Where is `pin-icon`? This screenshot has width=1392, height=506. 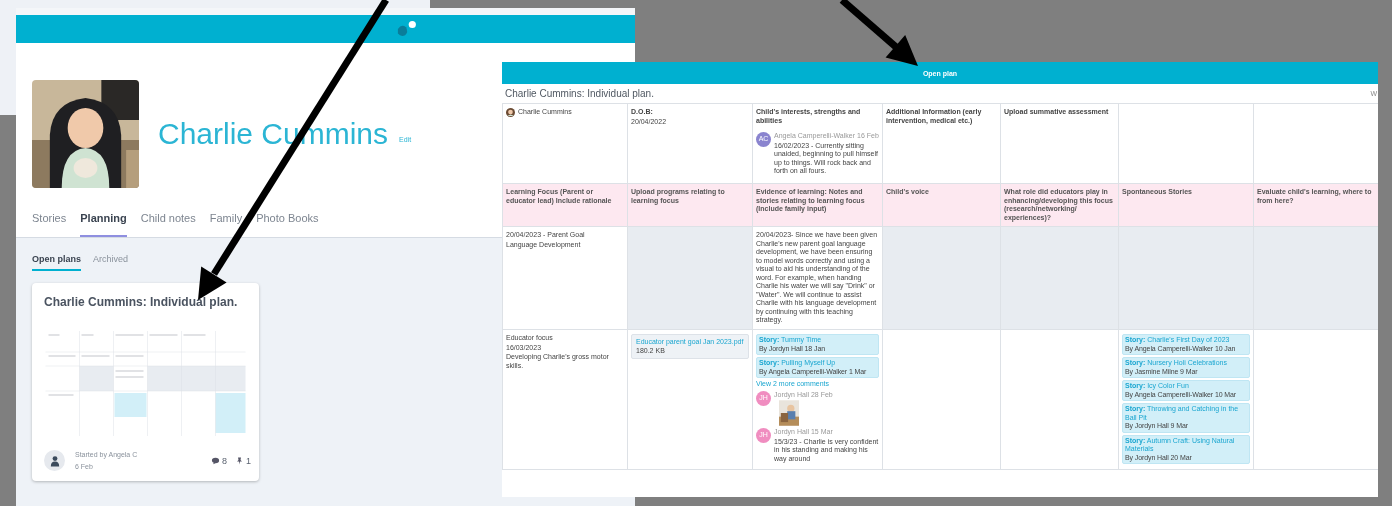
pin-icon is located at coordinates (239, 460).